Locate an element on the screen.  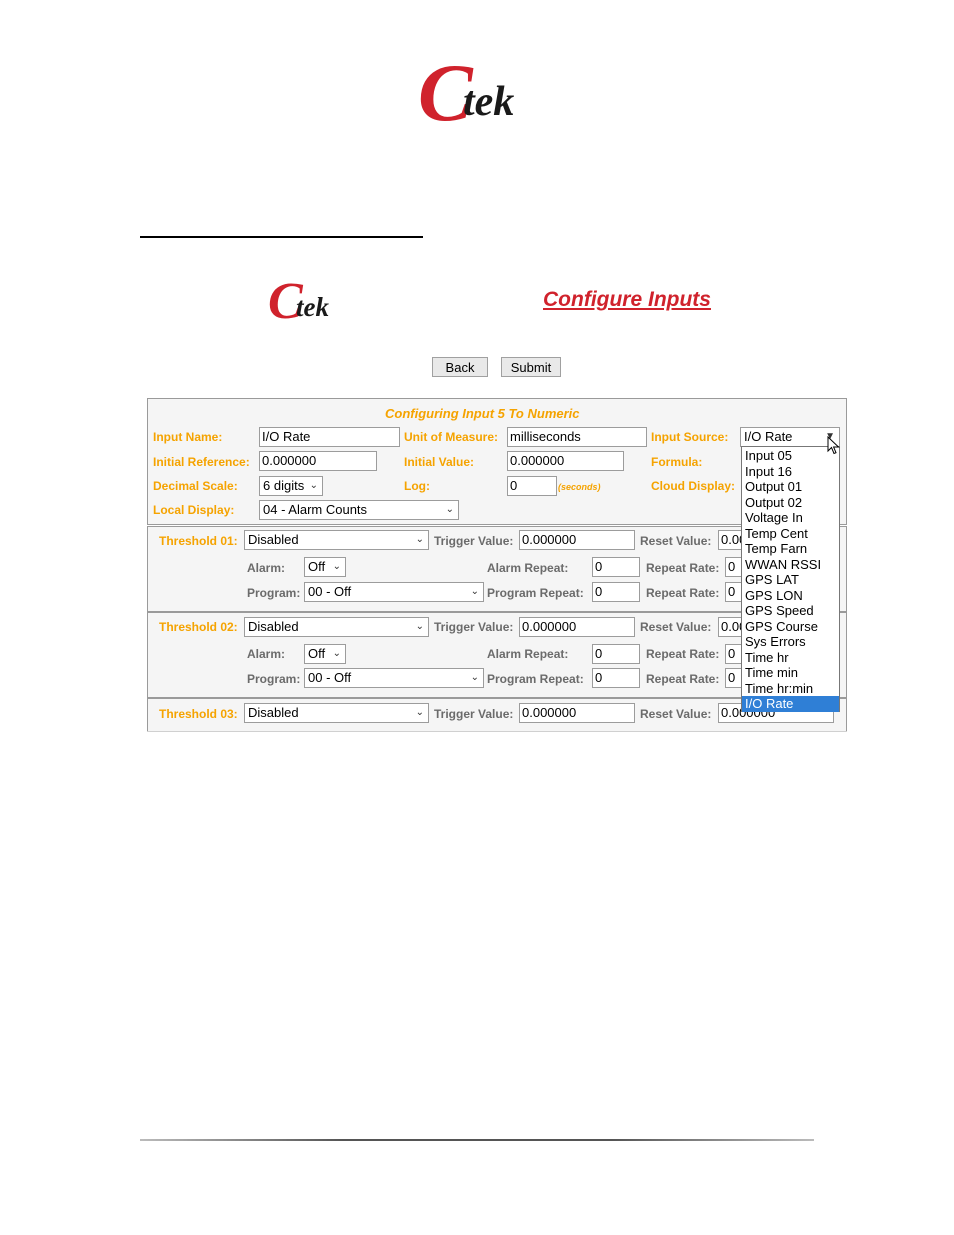
app-logo: C tek is located at coordinates (313, 301).